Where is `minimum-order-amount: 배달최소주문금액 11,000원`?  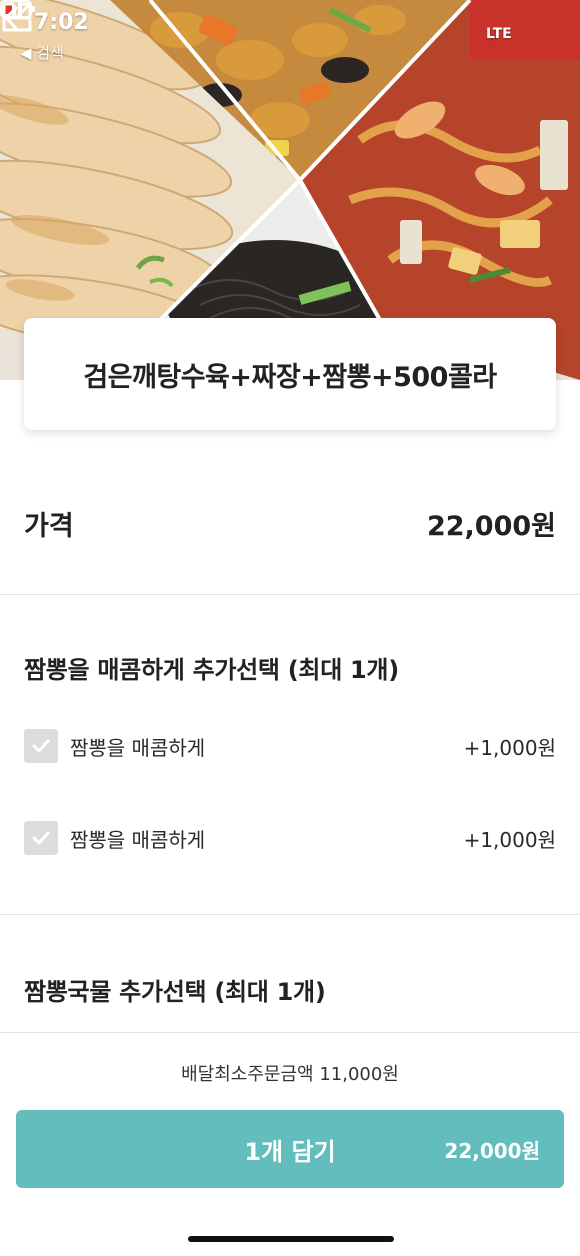 minimum-order-amount: 배달최소주문금액 11,000원 is located at coordinates (290, 1074).